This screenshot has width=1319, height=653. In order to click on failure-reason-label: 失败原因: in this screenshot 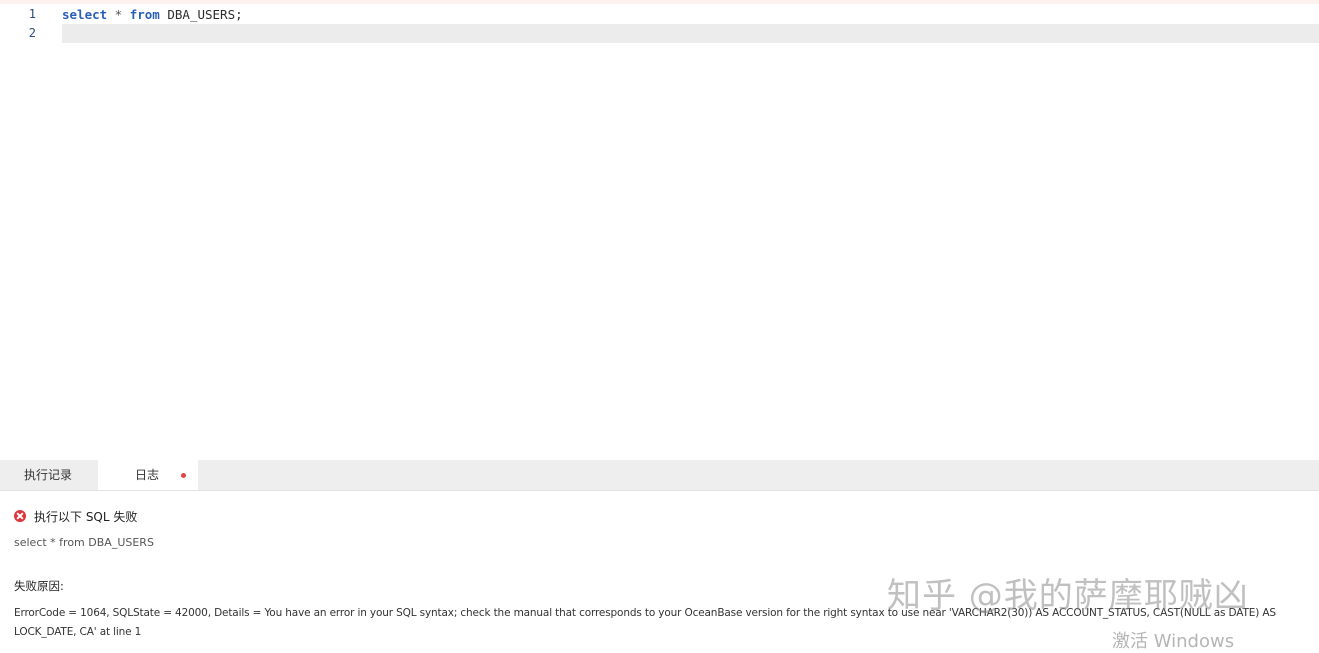, I will do `click(39, 586)`.